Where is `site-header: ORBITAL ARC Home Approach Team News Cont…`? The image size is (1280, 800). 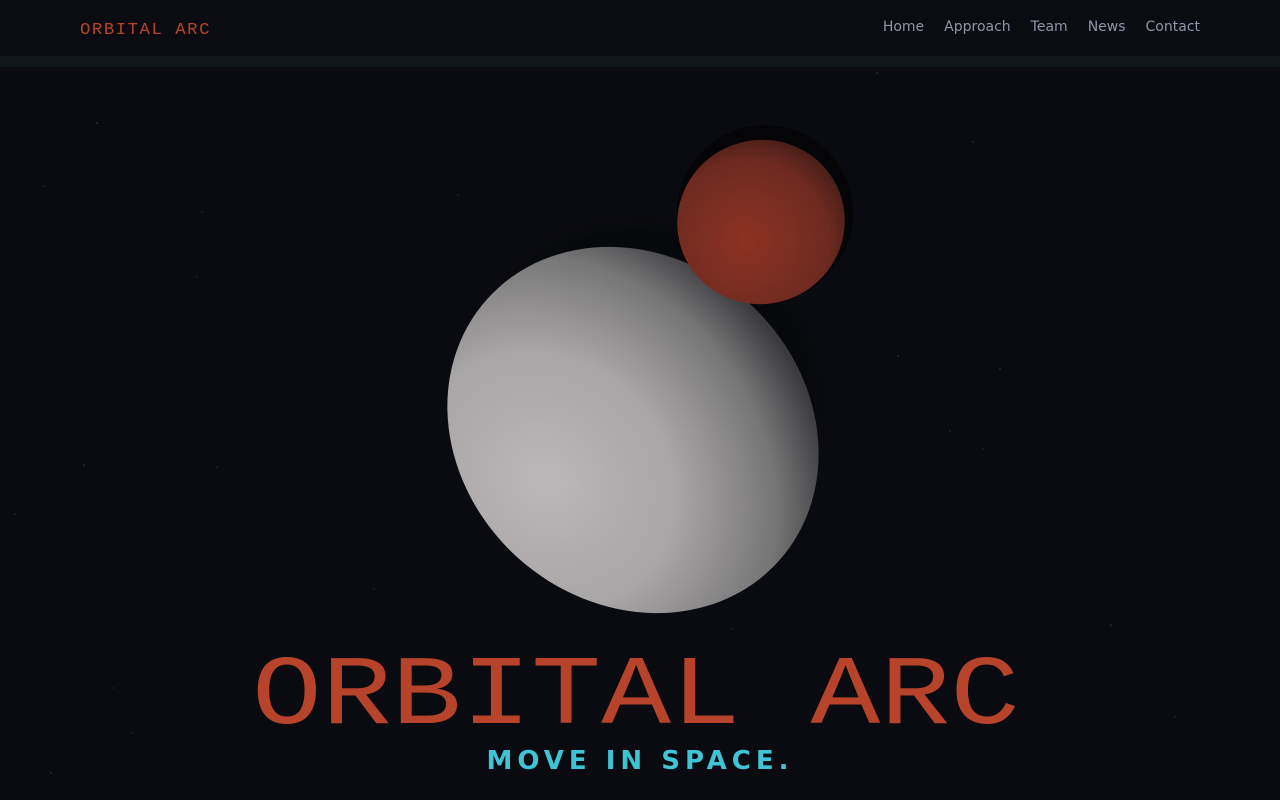
site-header: ORBITAL ARC Home Approach Team News Cont… is located at coordinates (640, 28).